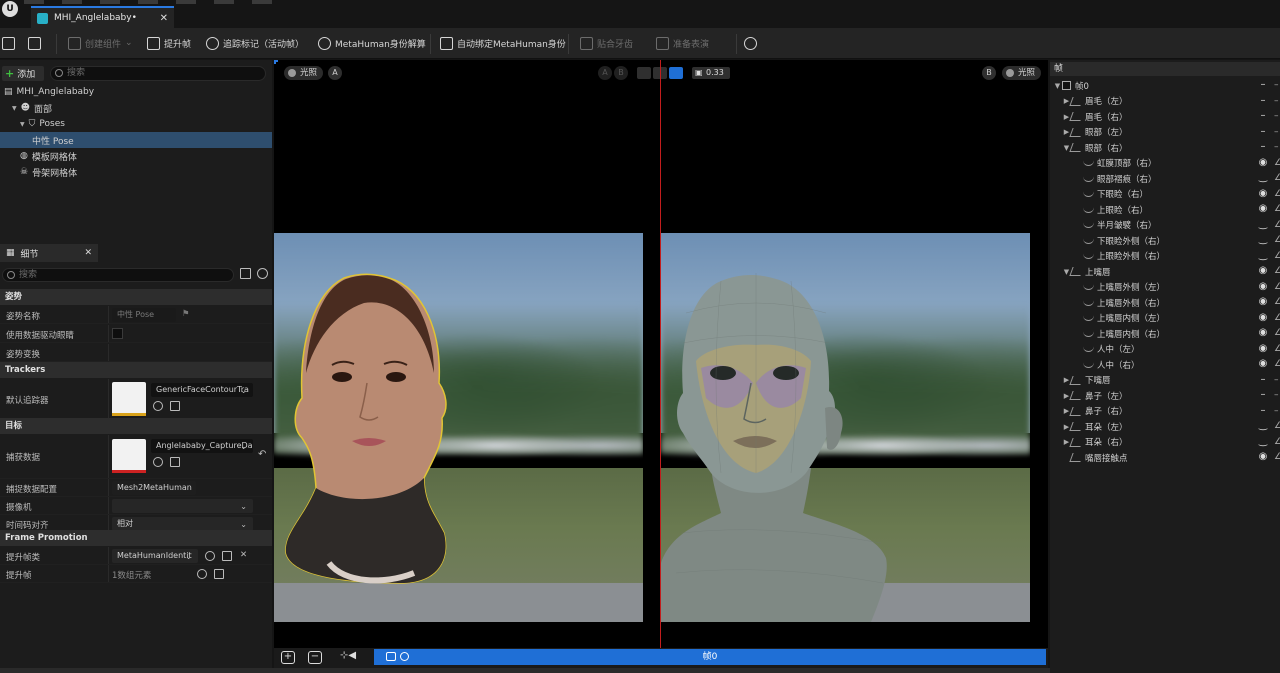  Describe the element at coordinates (175, 406) in the screenshot. I see `folder-icon` at that location.